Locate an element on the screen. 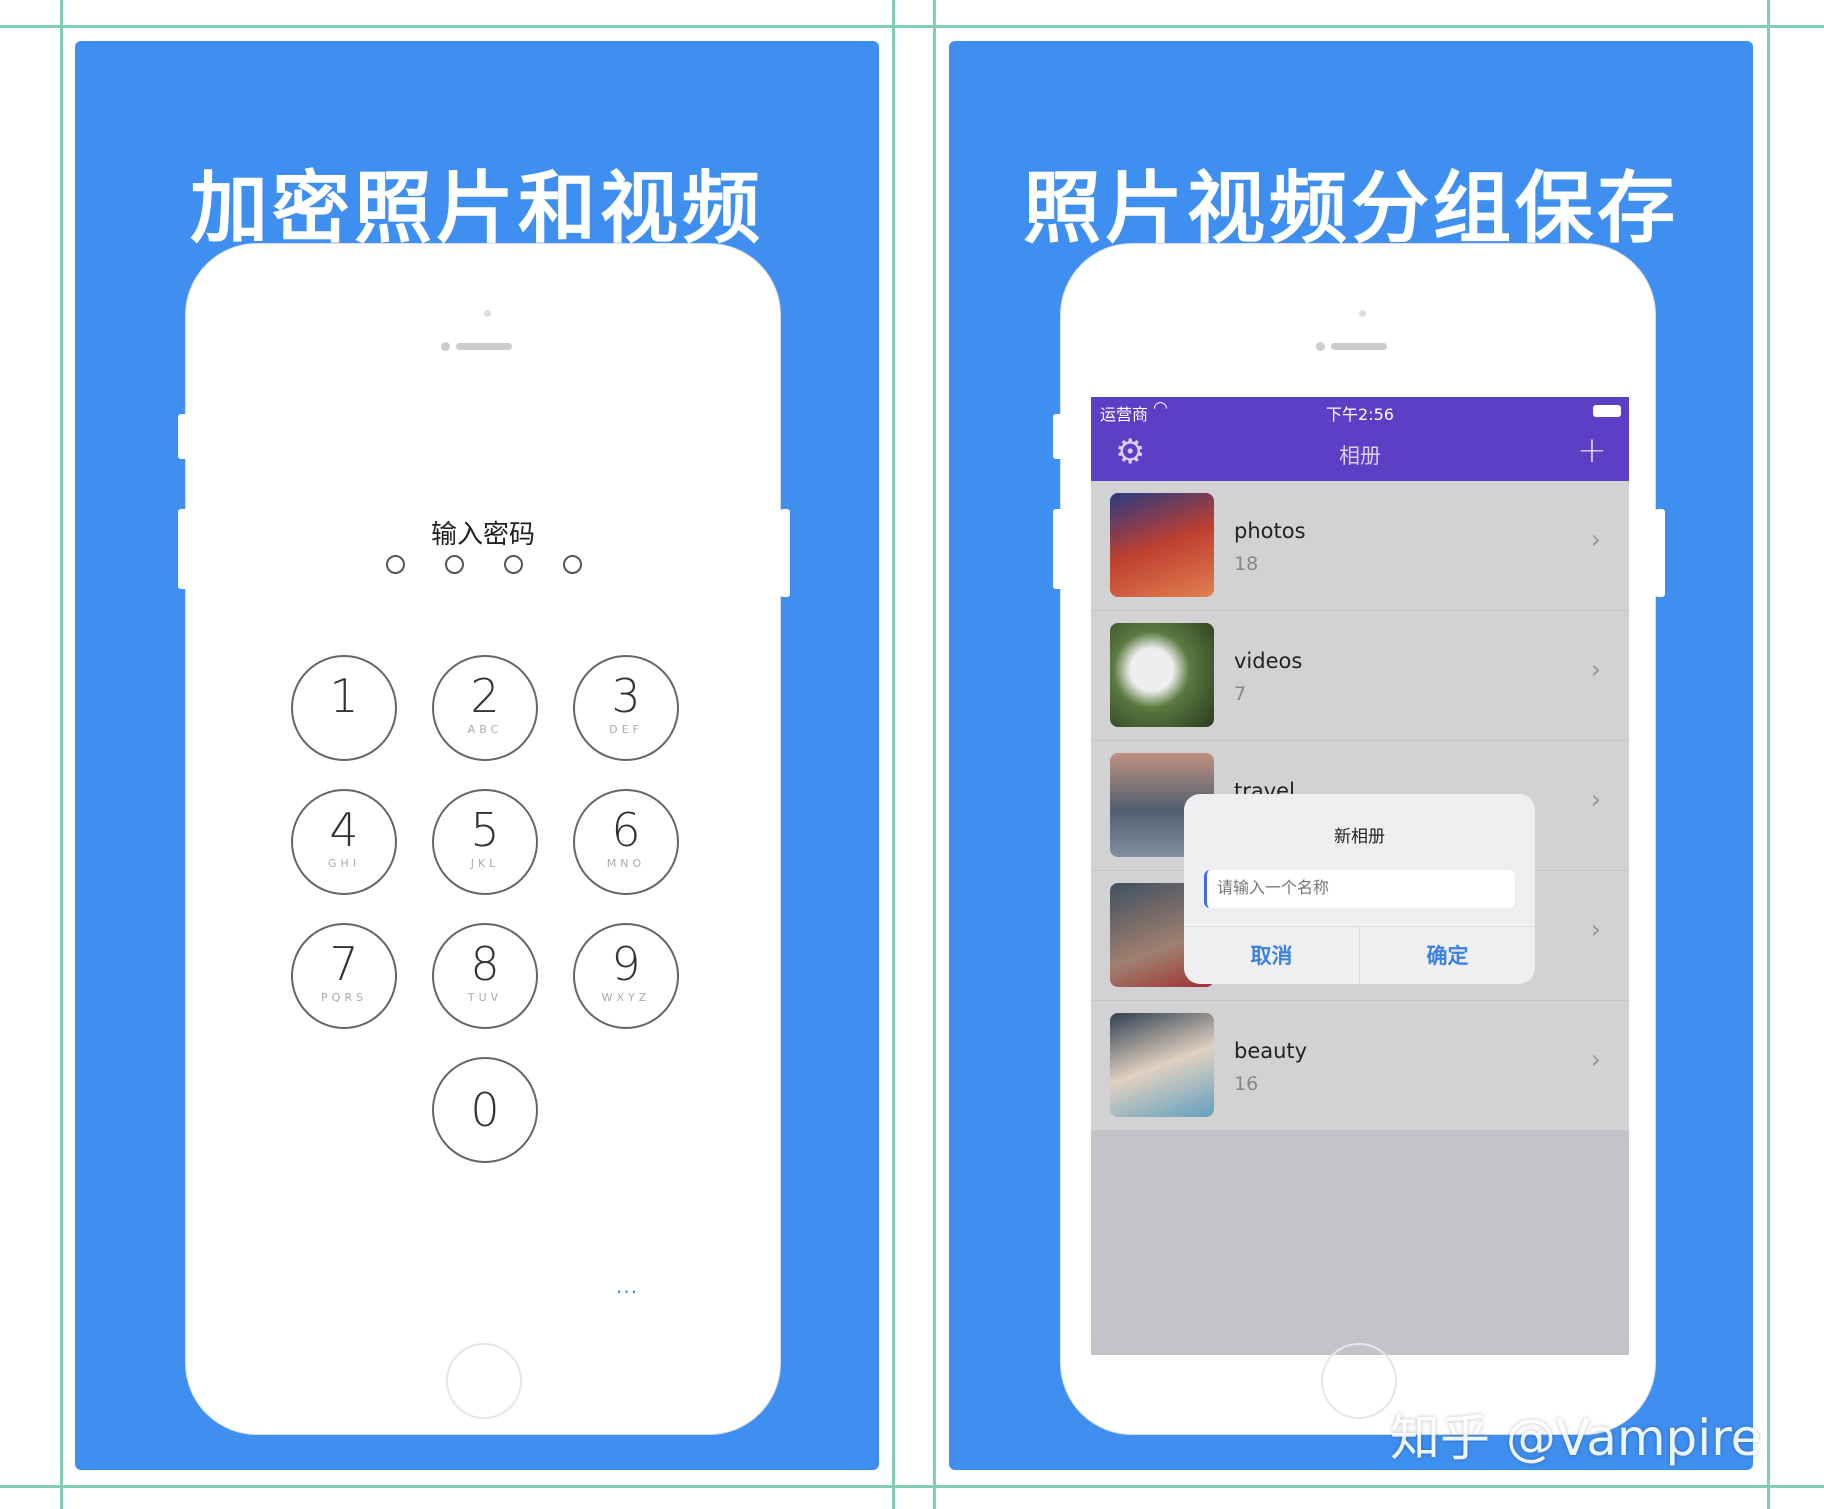 The width and height of the screenshot is (1824, 1509). keypad-key-5: 5 JKL is located at coordinates (485, 842).